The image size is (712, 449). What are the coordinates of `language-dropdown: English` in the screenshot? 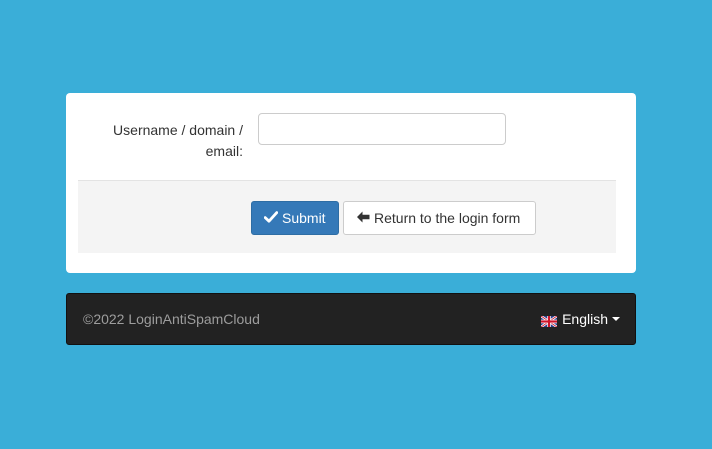 It's located at (580, 319).